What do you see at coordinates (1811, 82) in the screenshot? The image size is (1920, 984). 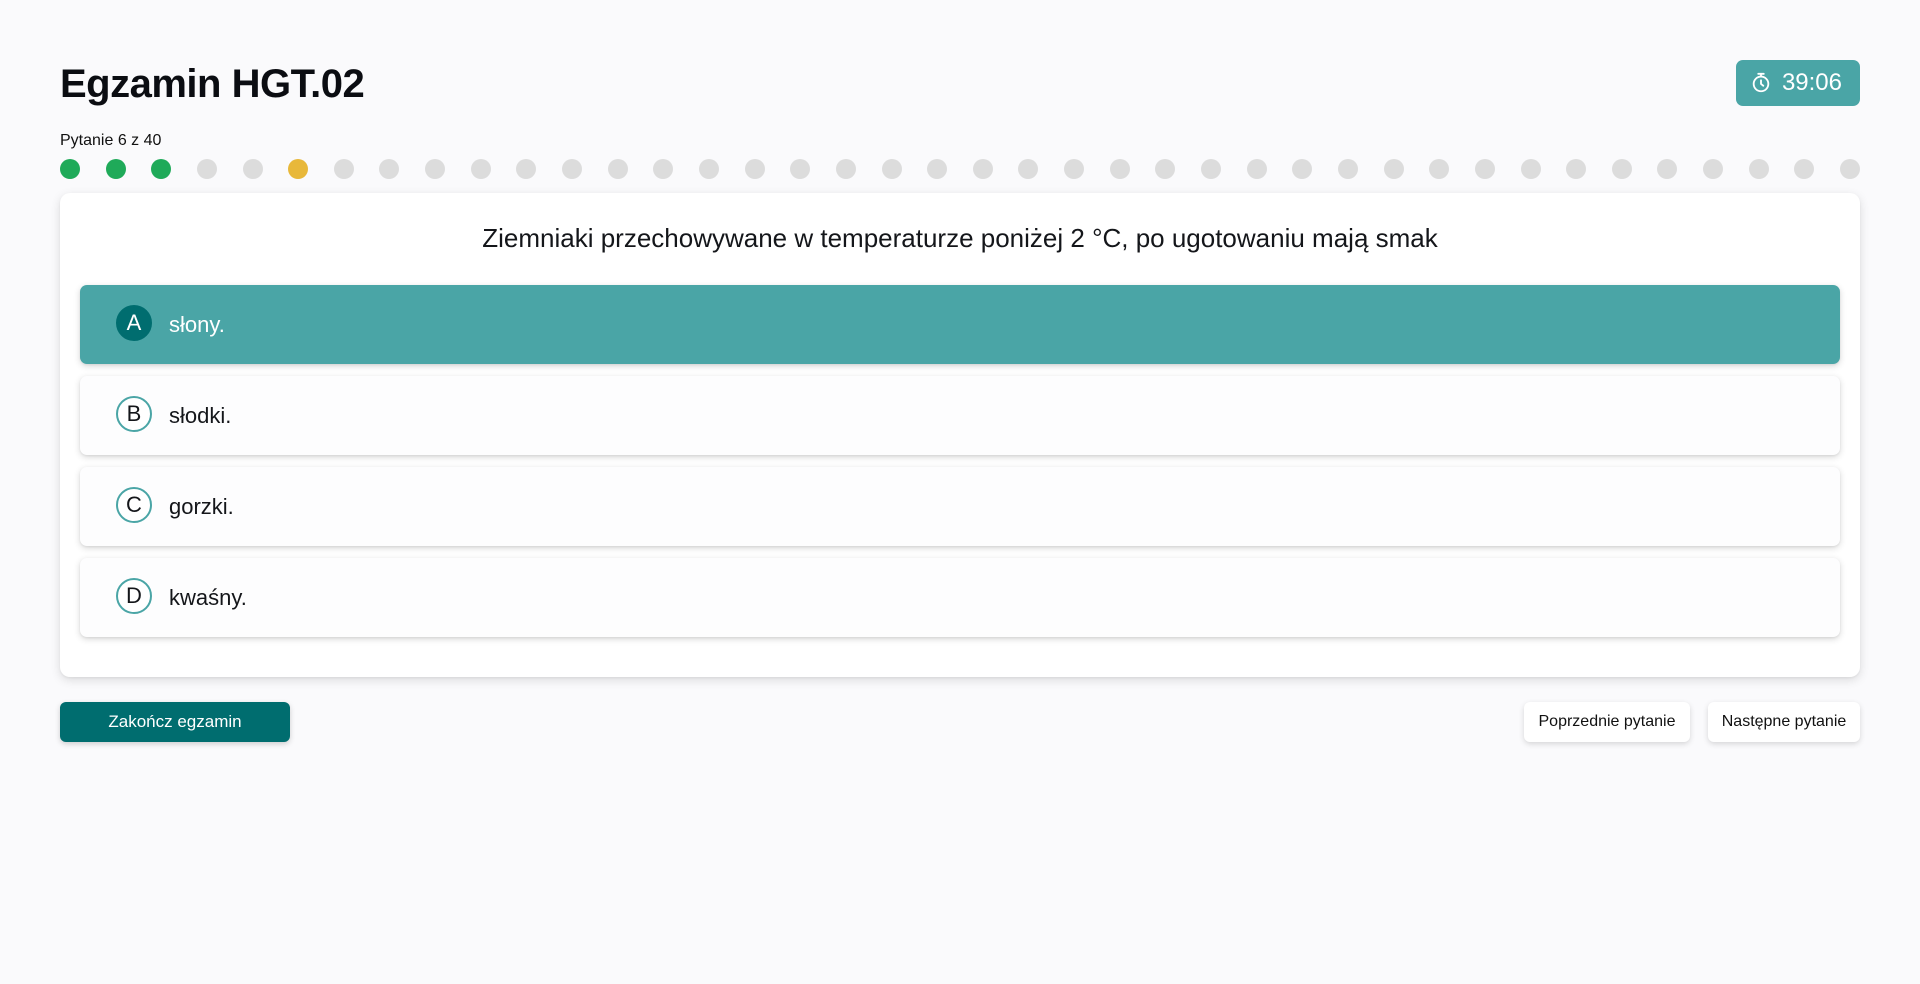 I see `timer-value: 39:06` at bounding box center [1811, 82].